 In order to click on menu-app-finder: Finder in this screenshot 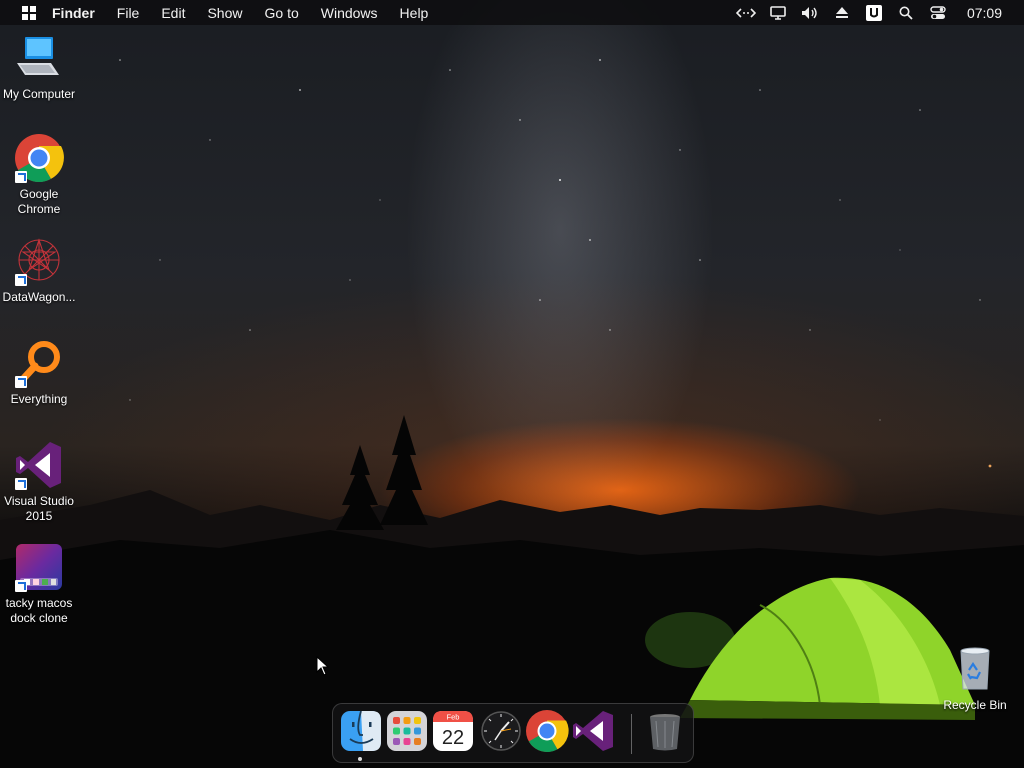, I will do `click(73, 13)`.